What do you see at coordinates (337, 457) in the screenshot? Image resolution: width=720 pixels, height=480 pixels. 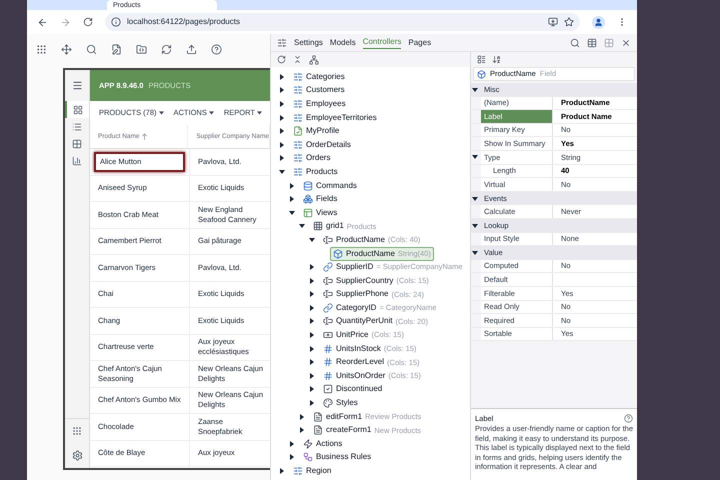 I see `tree-item: Business Rules` at bounding box center [337, 457].